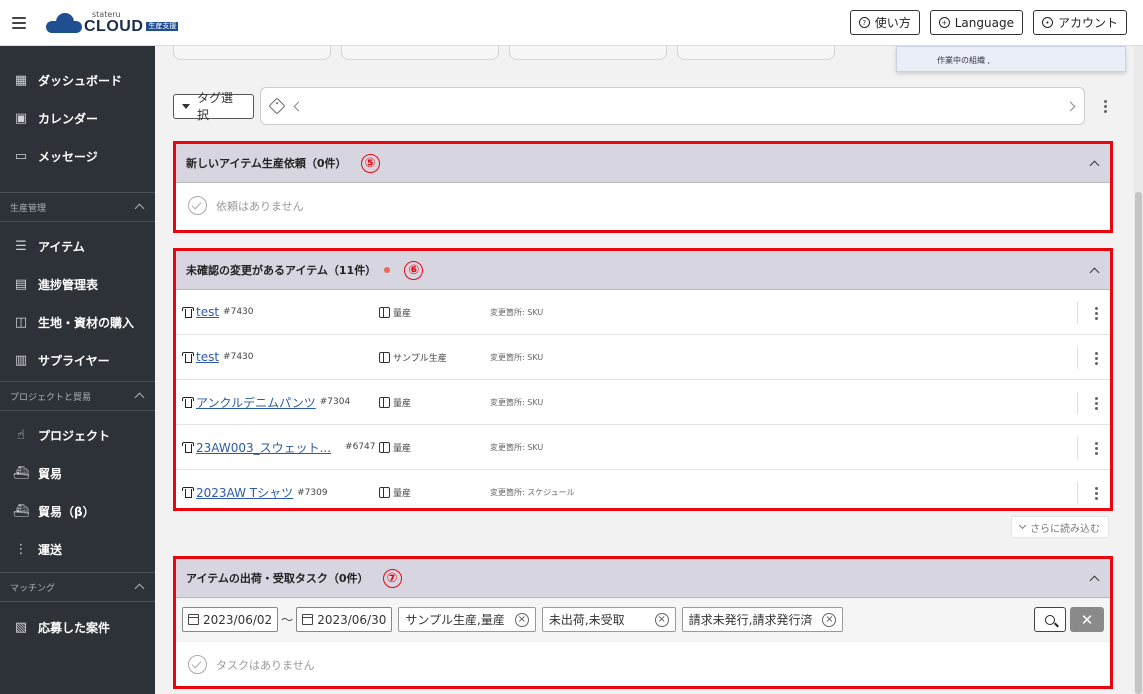  What do you see at coordinates (77, 284) in the screenshot?
I see `sidebar-item-progress-table: ▤ 進捗管理表` at bounding box center [77, 284].